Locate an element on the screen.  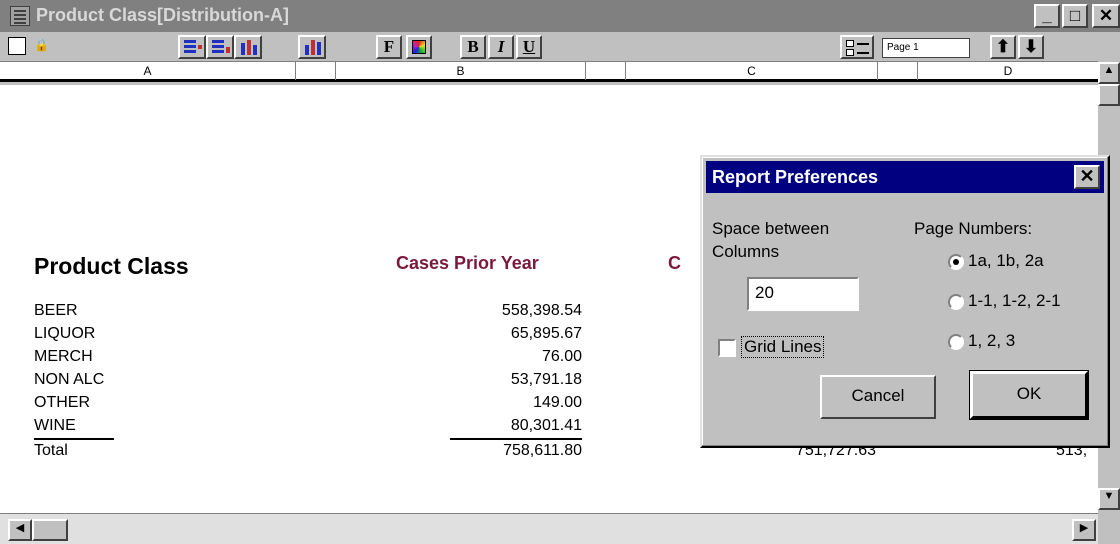
scroll-left-icon: ◀ is located at coordinates (20, 528).